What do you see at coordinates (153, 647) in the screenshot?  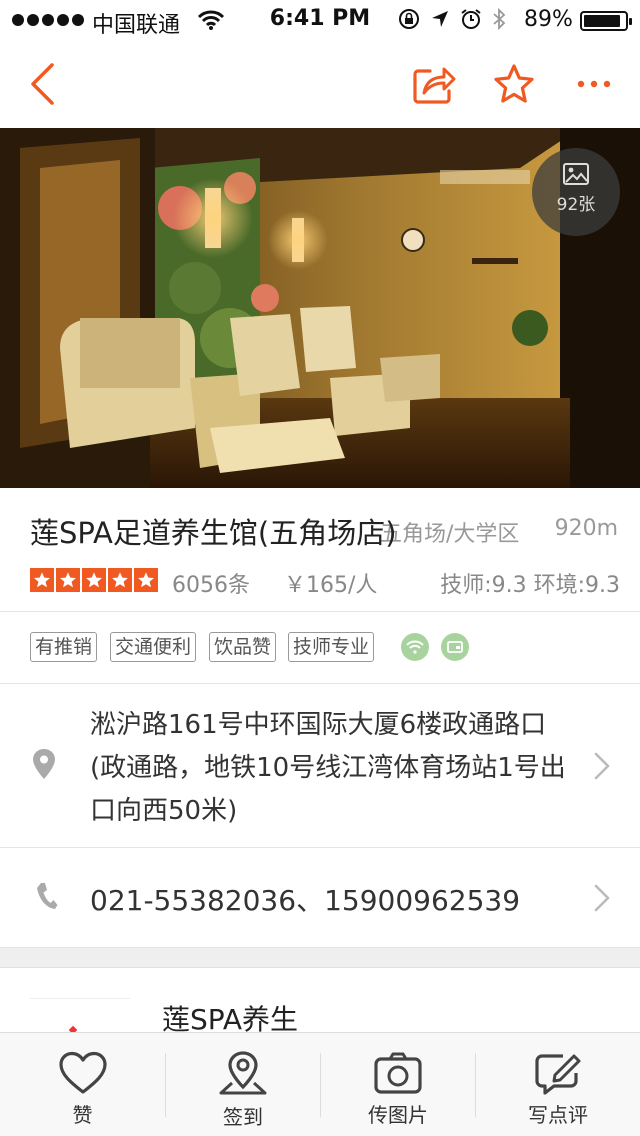 I see `tag-item: 交通便利` at bounding box center [153, 647].